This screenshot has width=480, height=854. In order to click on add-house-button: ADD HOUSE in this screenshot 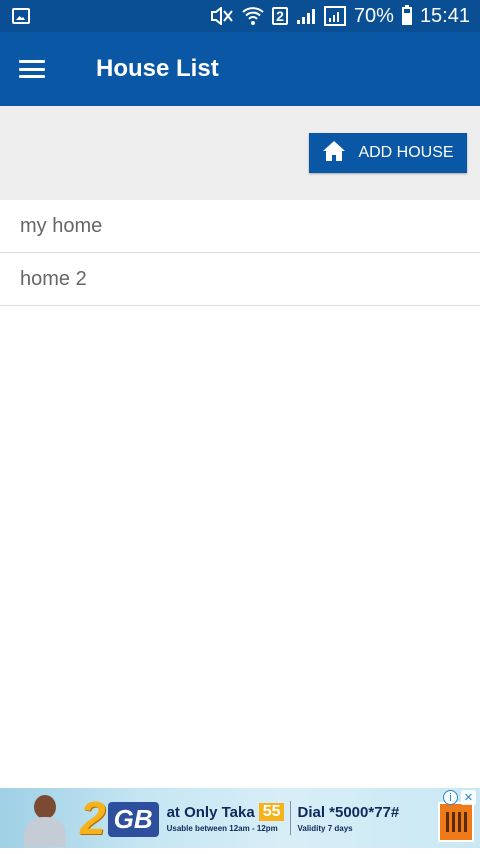, I will do `click(388, 153)`.